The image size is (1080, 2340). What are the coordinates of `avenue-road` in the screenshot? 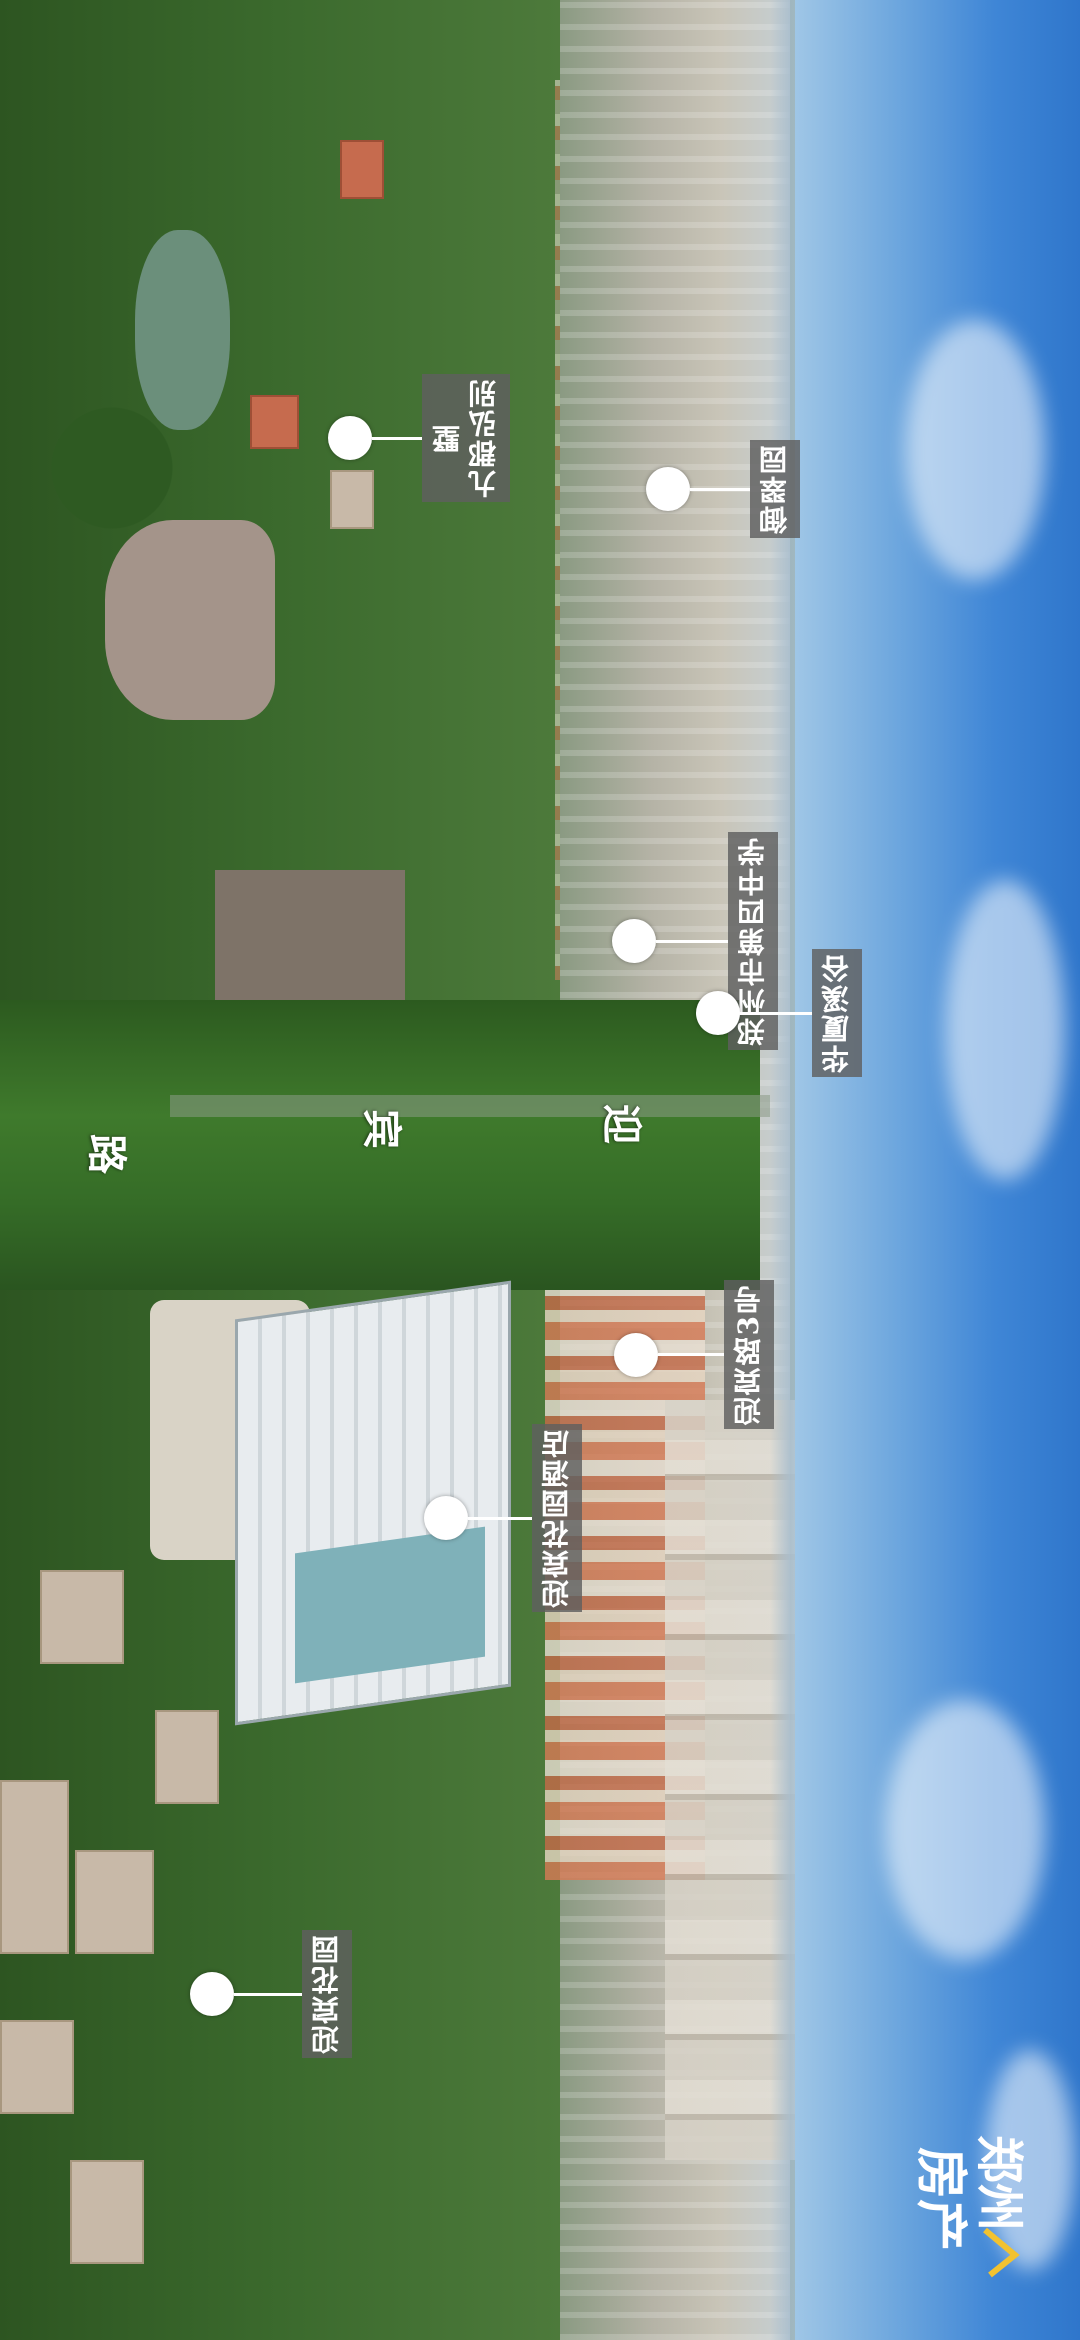 It's located at (470, 1106).